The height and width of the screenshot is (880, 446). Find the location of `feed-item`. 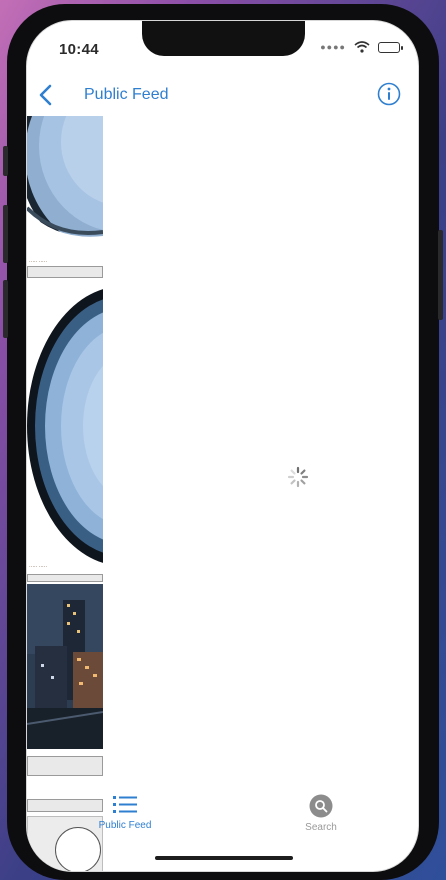

feed-item is located at coordinates (65, 666).